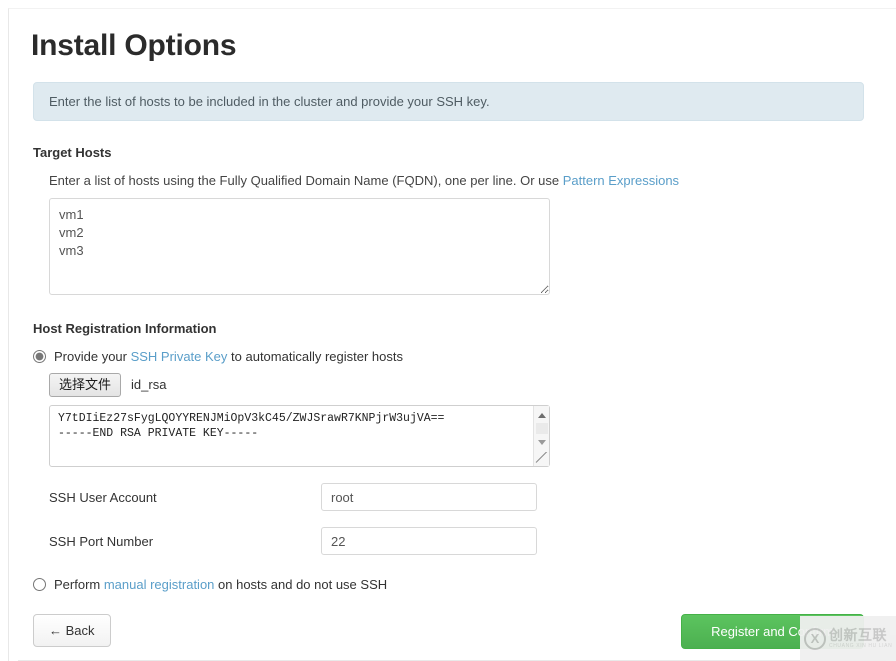 Image resolution: width=896 pixels, height=661 pixels. What do you see at coordinates (182, 385) in the screenshot?
I see `private-key-file-picker: 选择文件 id_rsa` at bounding box center [182, 385].